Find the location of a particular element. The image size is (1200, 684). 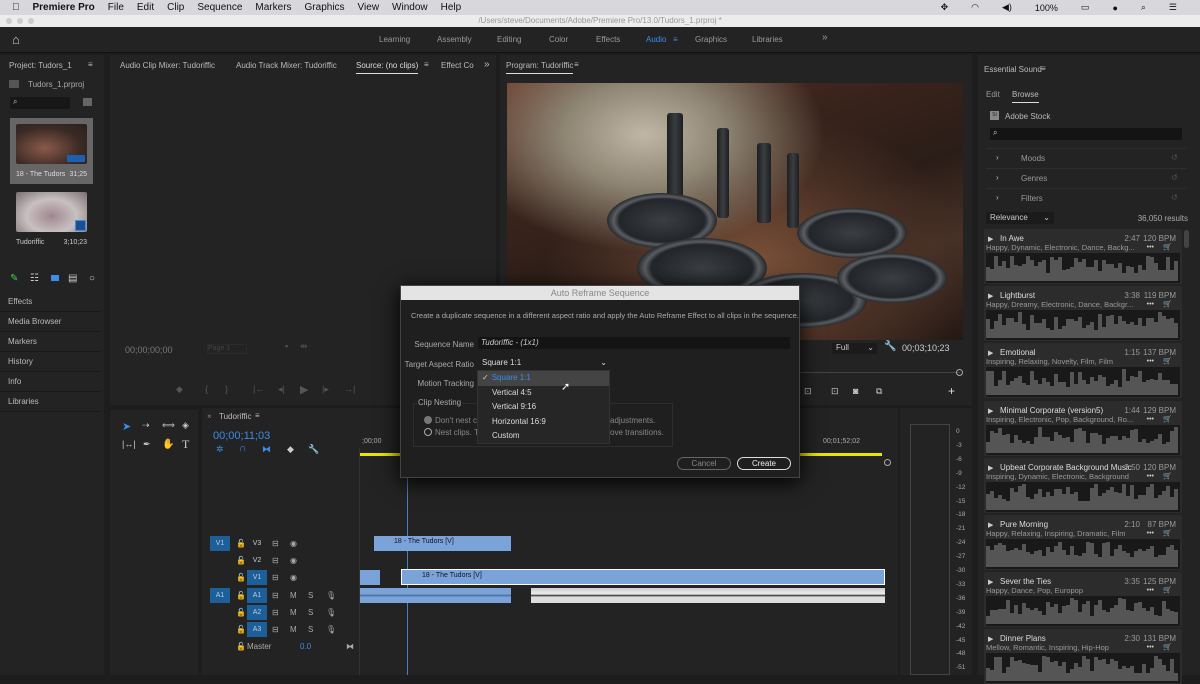

menu-app: Premiere Pro is located at coordinates (64, 7).